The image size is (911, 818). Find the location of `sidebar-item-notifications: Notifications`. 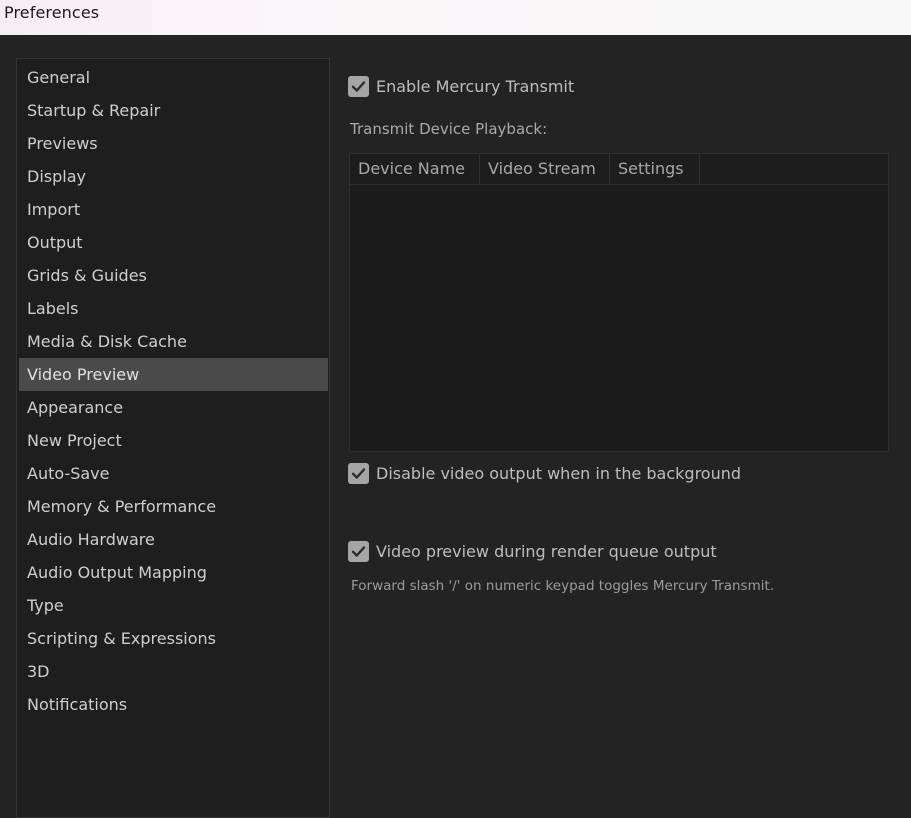

sidebar-item-notifications: Notifications is located at coordinates (173, 704).